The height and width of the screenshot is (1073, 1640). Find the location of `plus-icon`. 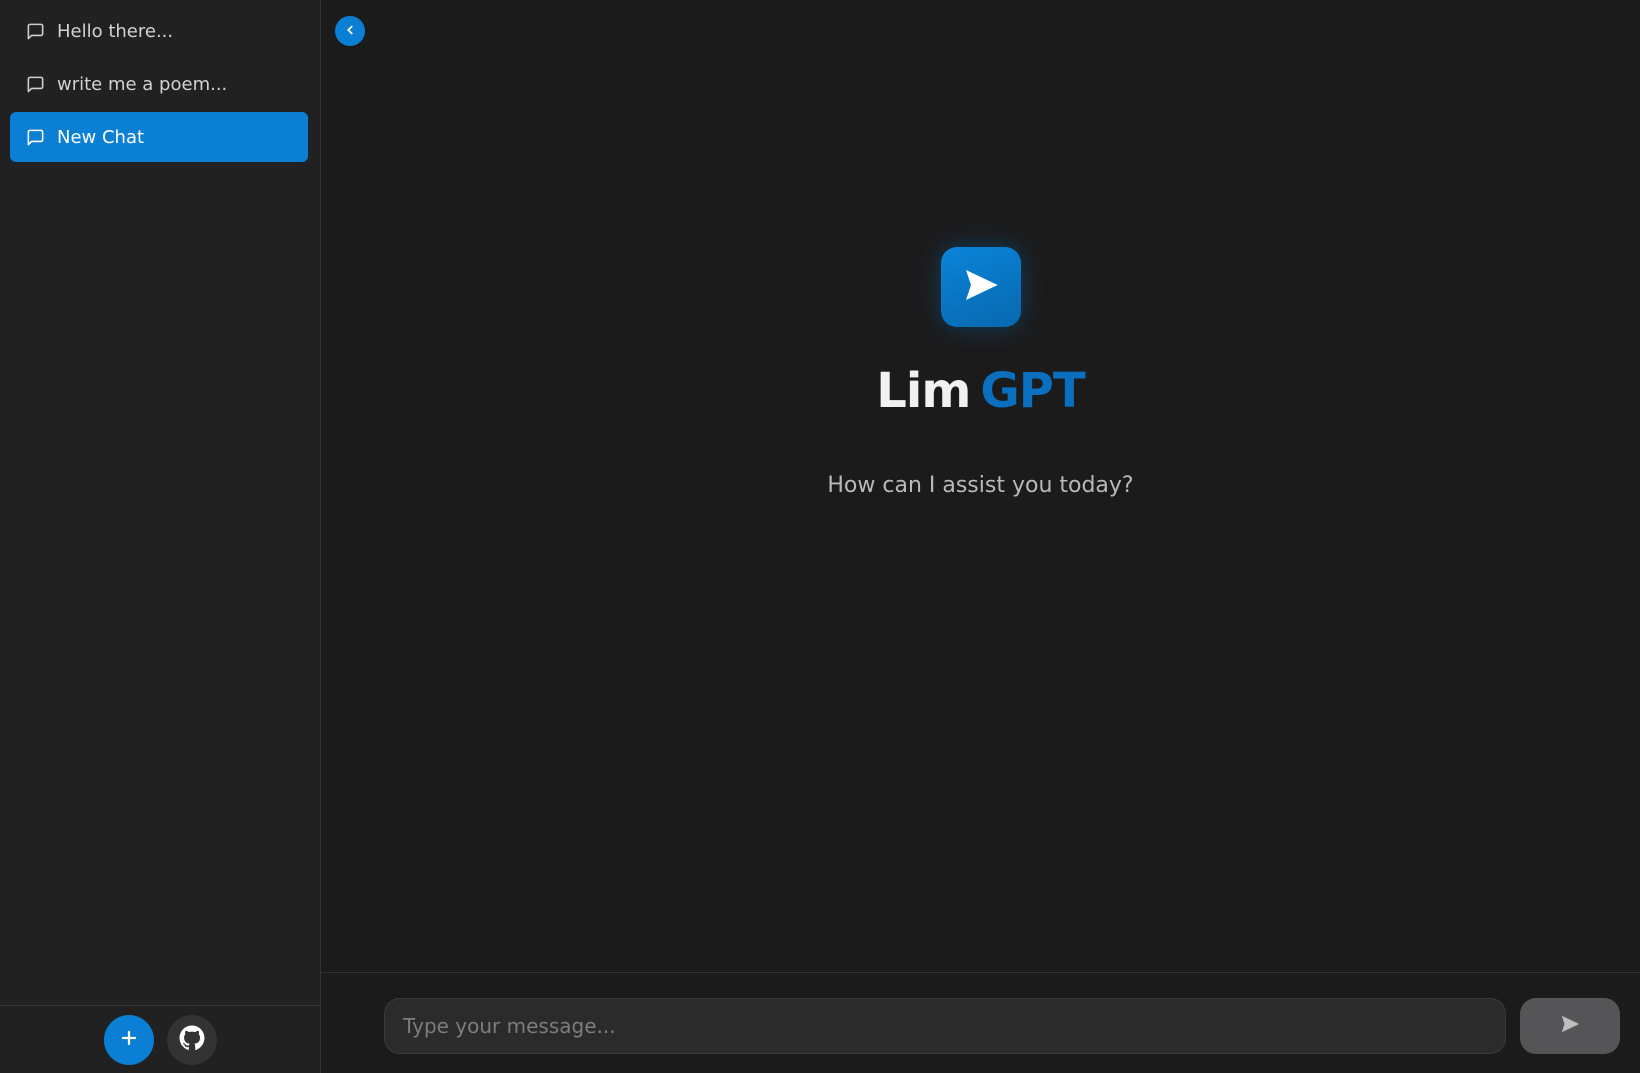

plus-icon is located at coordinates (129, 1040).